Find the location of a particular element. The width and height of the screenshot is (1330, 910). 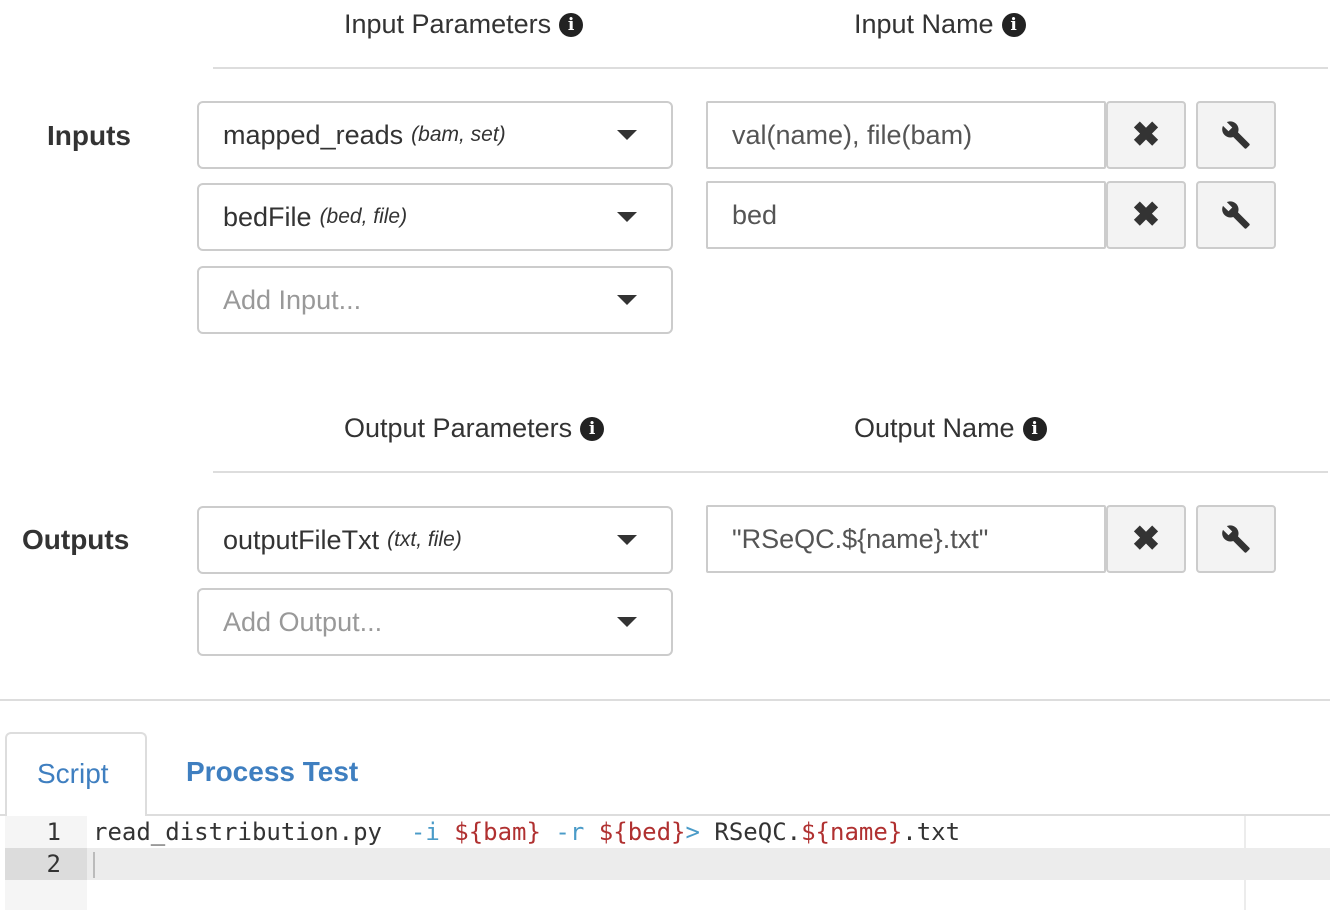

outputs-header-divider is located at coordinates (770, 472).